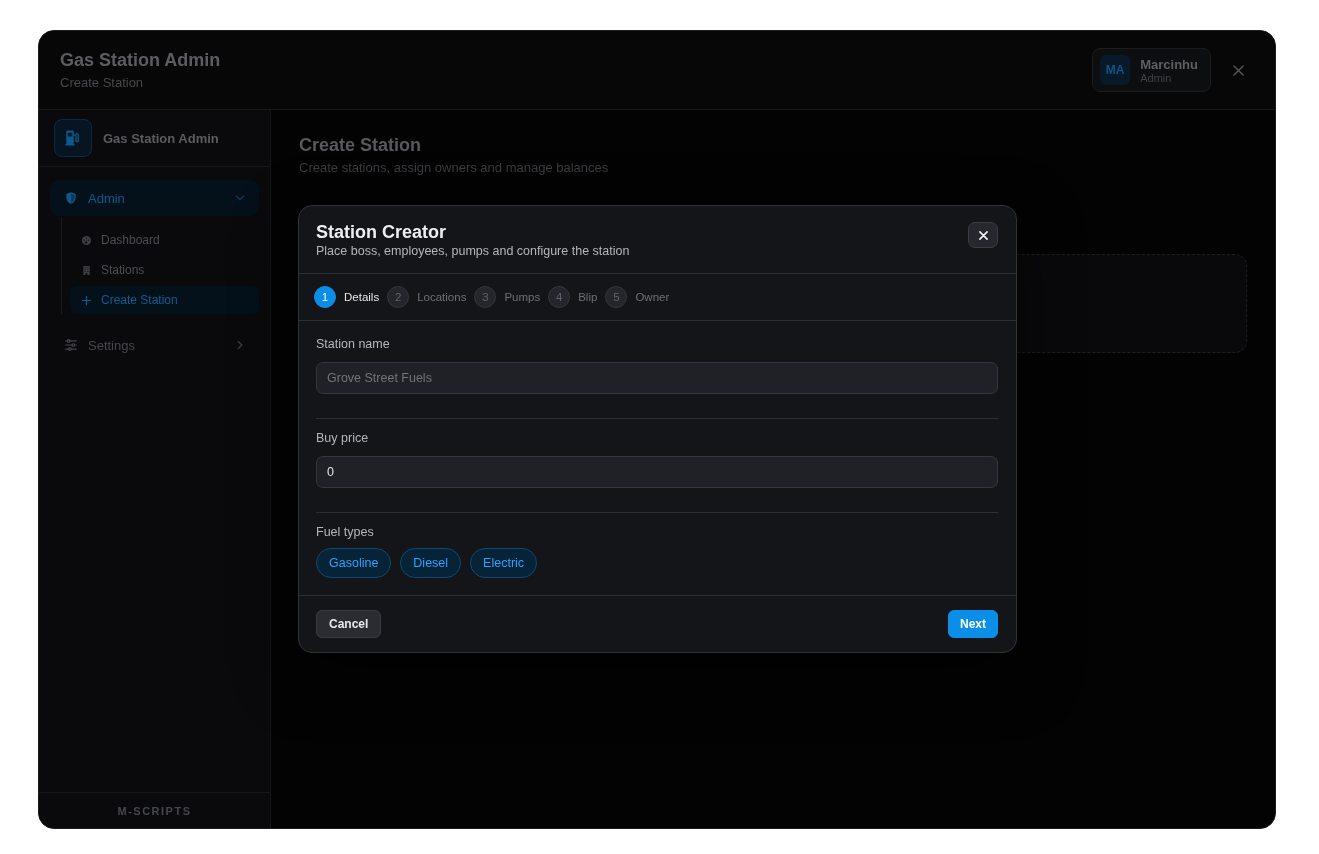 The width and height of the screenshot is (1319, 854). What do you see at coordinates (398, 297) in the screenshot?
I see `step-number: 2` at bounding box center [398, 297].